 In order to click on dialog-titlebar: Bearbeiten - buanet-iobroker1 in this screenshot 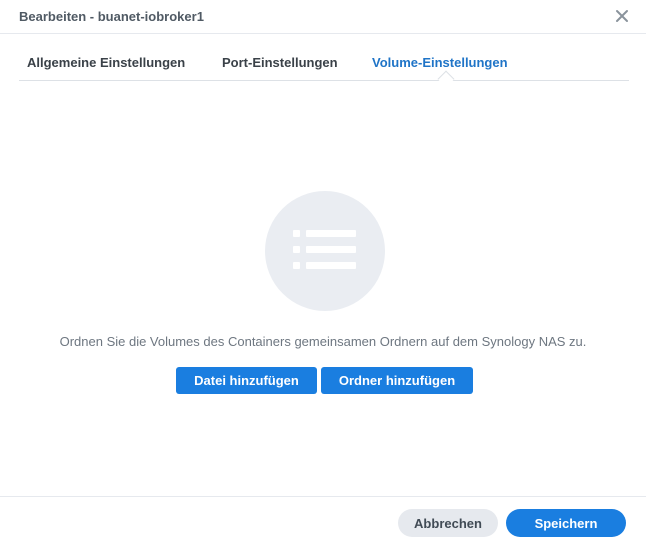, I will do `click(323, 17)`.